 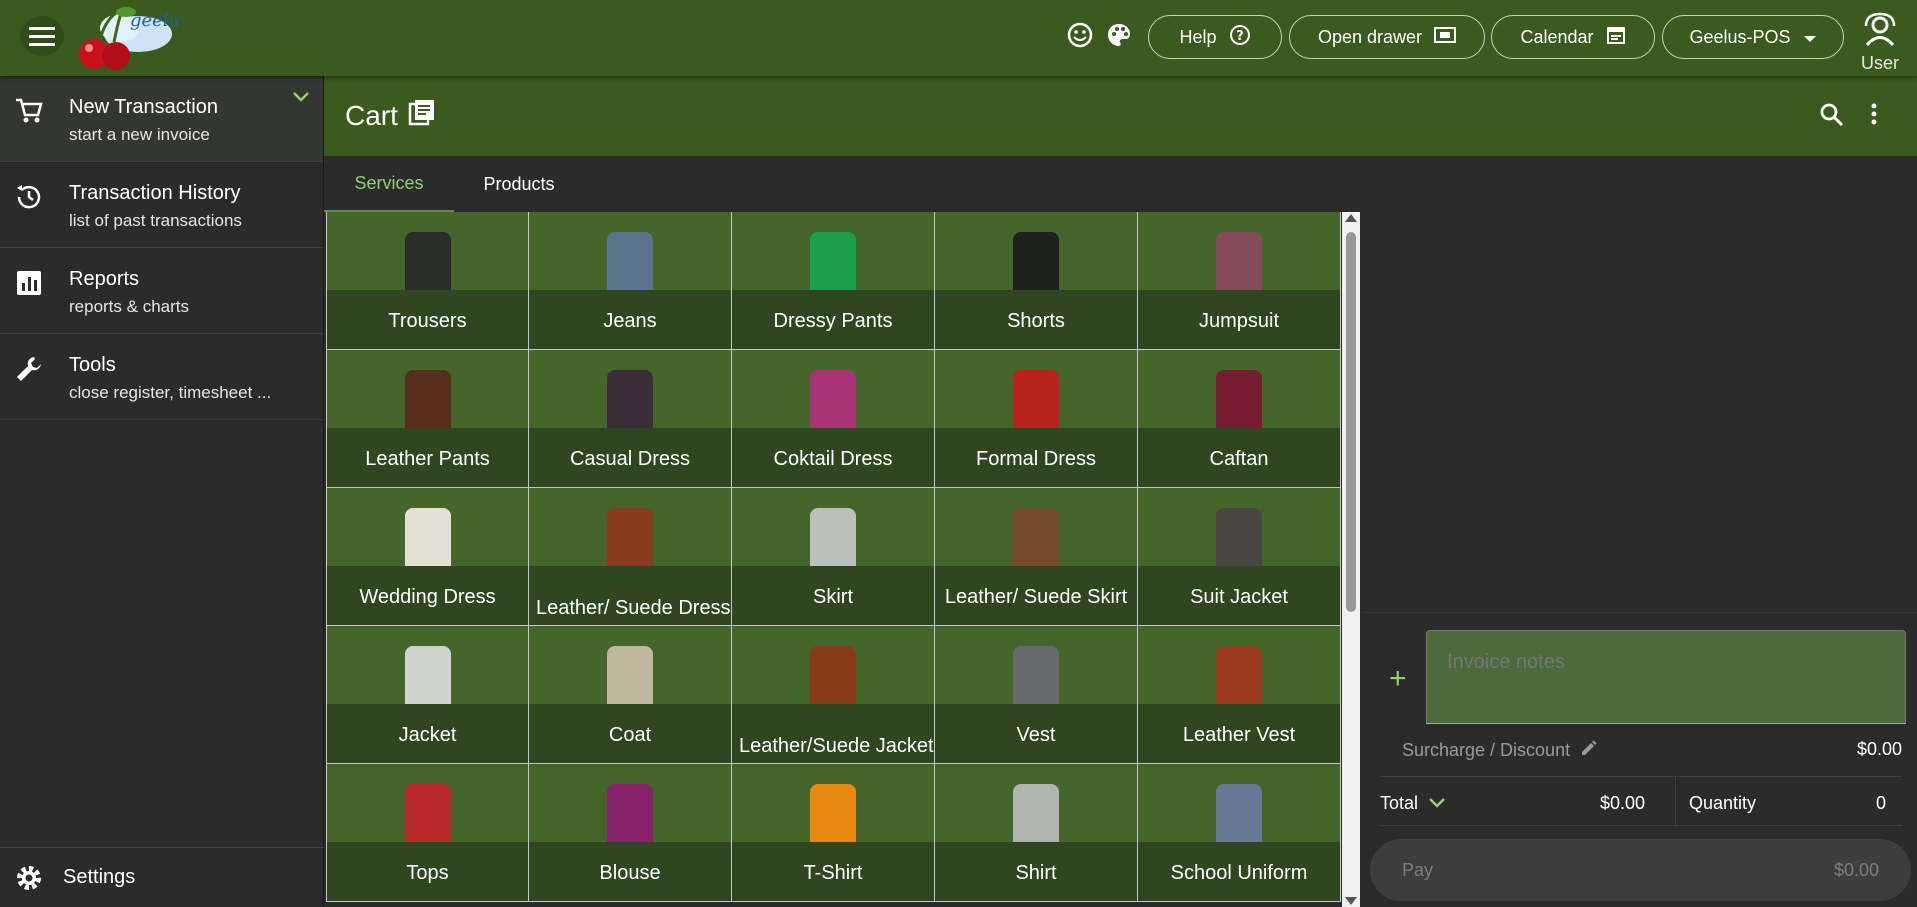 What do you see at coordinates (427, 873) in the screenshot?
I see `tile-label: Tops` at bounding box center [427, 873].